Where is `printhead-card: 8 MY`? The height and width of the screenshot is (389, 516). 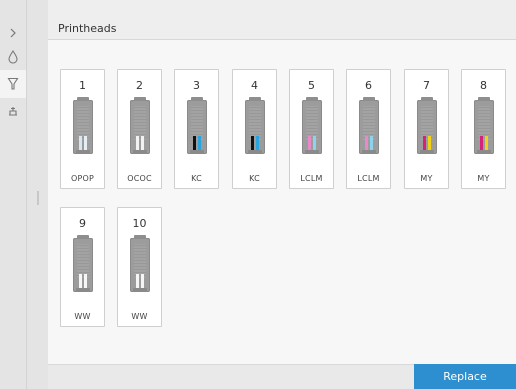 printhead-card: 8 MY is located at coordinates (483, 129).